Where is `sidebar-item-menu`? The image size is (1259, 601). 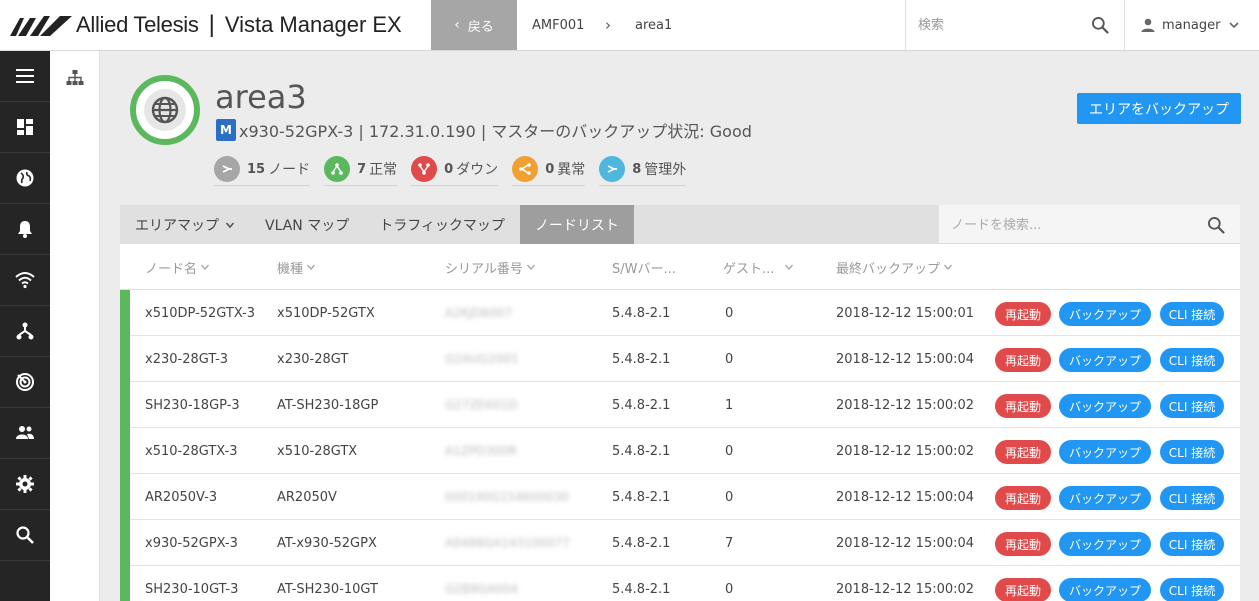 sidebar-item-menu is located at coordinates (25, 76).